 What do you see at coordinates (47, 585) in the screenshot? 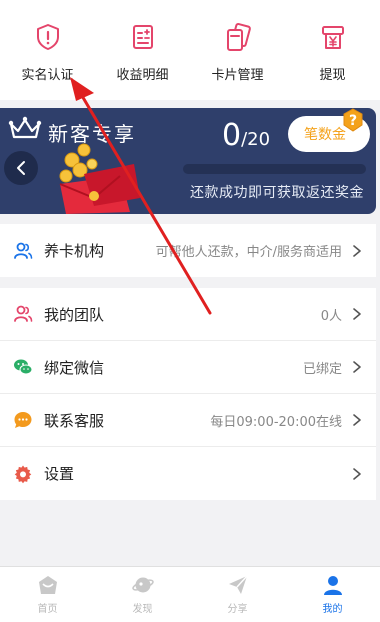
I see `home-icon` at bounding box center [47, 585].